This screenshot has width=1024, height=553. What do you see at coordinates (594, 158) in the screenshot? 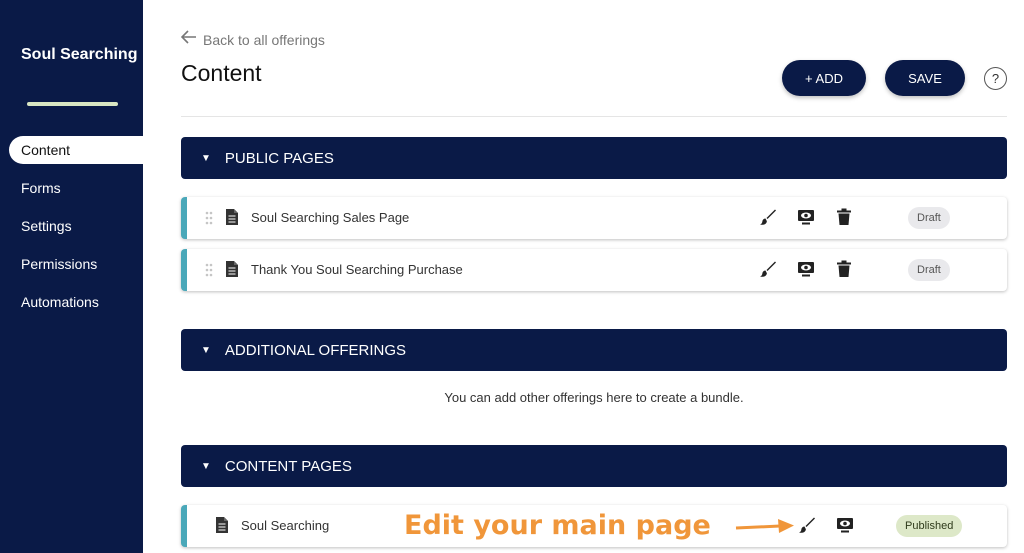
I see `section-public-pages: ▼ PUBLIC PAGES` at bounding box center [594, 158].